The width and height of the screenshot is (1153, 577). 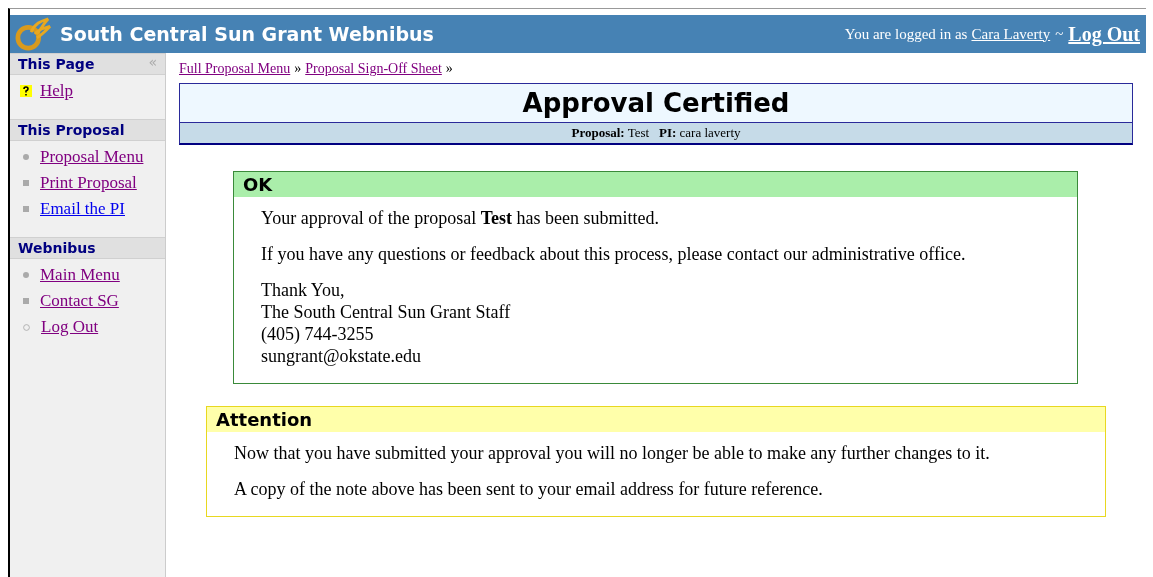 I want to click on sidebar-link: Email the PI, so click(x=82, y=209).